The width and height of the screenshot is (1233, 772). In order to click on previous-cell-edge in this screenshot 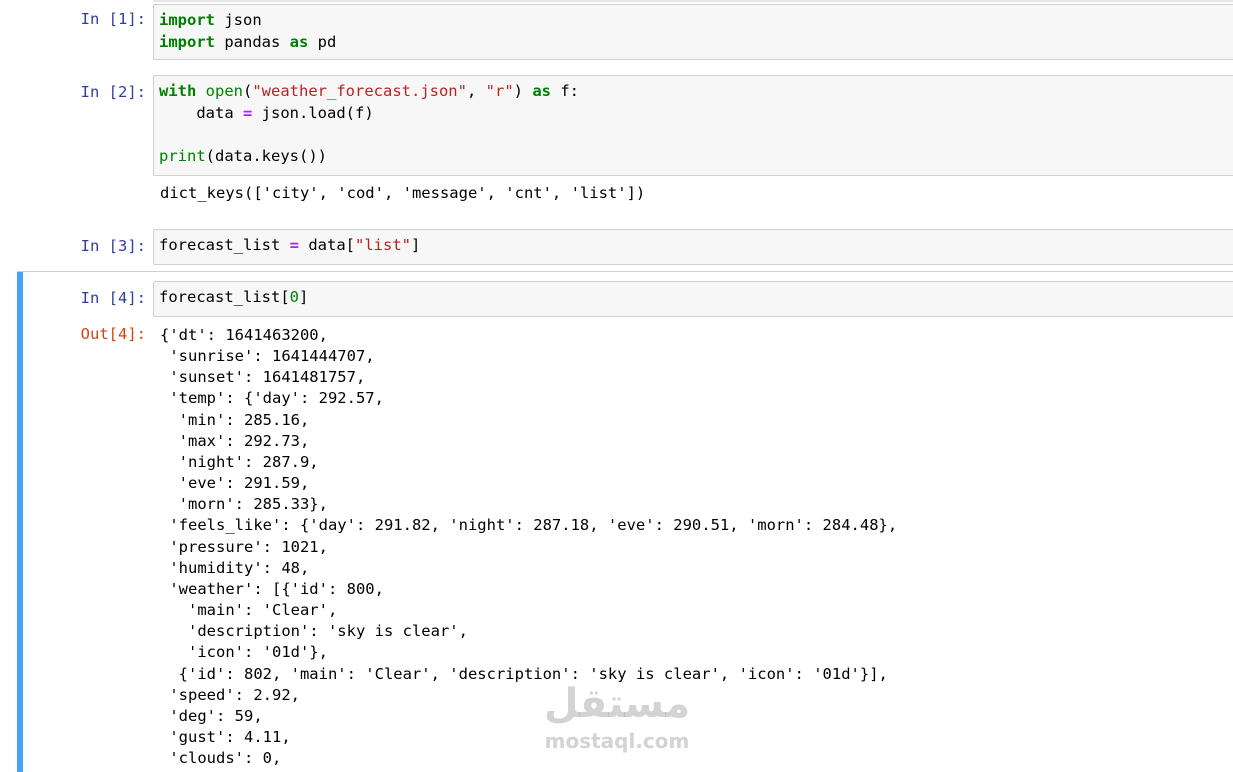, I will do `click(693, 1)`.